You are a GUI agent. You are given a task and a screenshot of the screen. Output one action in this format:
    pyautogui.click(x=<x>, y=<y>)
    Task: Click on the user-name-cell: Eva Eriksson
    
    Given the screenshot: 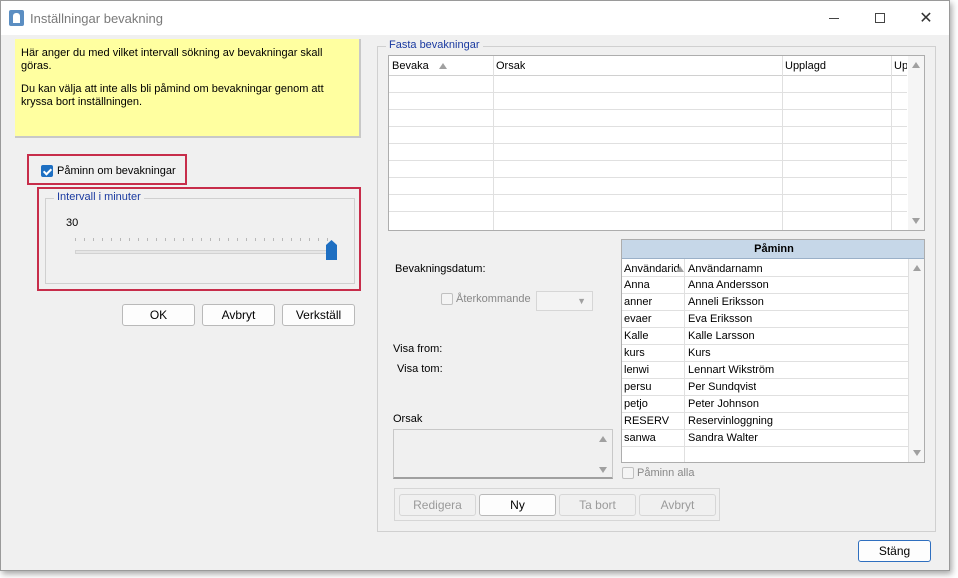 What is the action you would take?
    pyautogui.click(x=720, y=319)
    